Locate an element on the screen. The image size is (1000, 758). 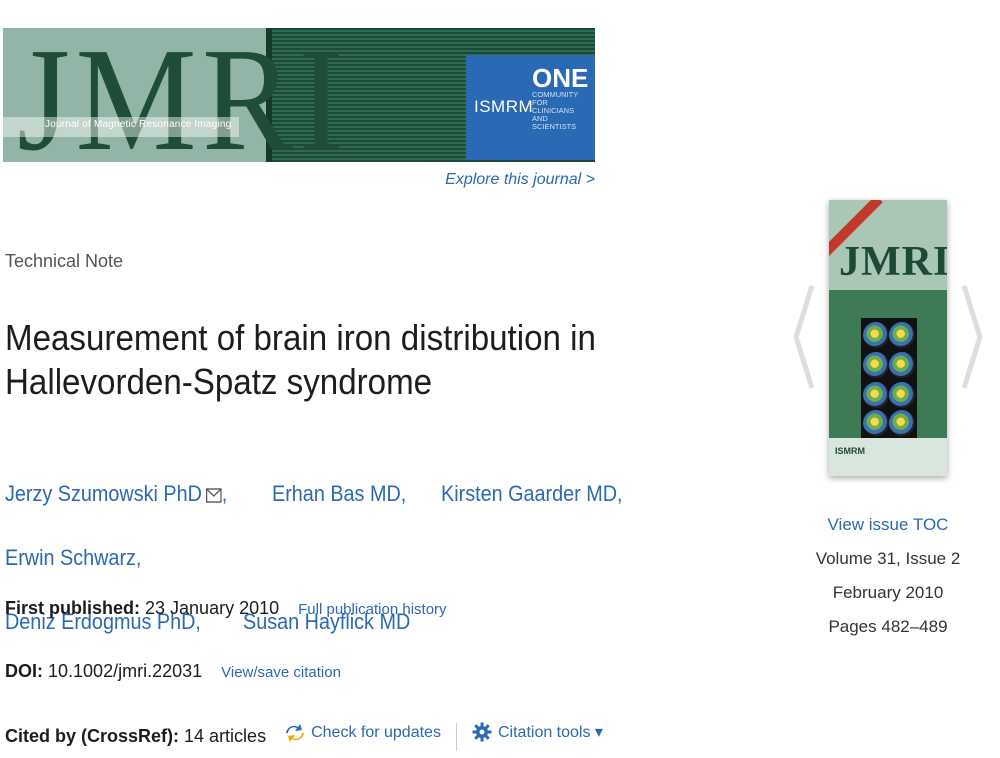
cover-figure is located at coordinates (889, 378).